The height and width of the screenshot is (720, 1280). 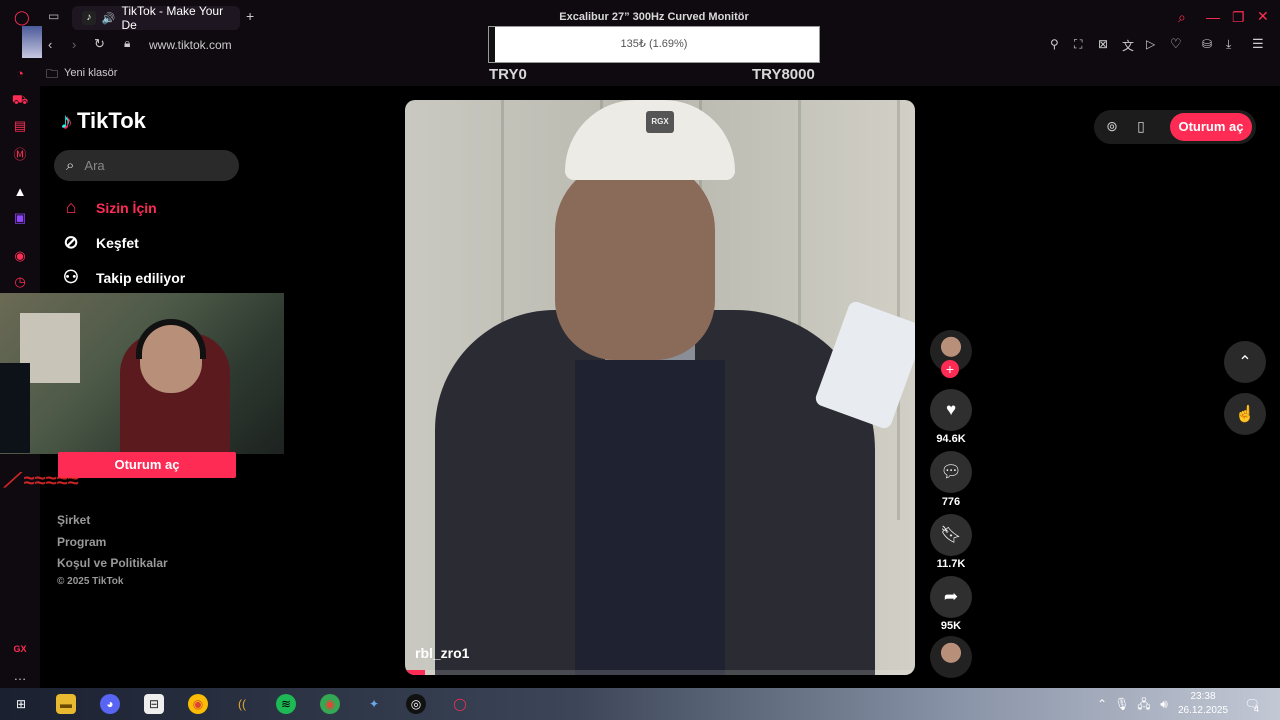 I want to click on adblock-icon: ⊠, so click(x=1103, y=44).